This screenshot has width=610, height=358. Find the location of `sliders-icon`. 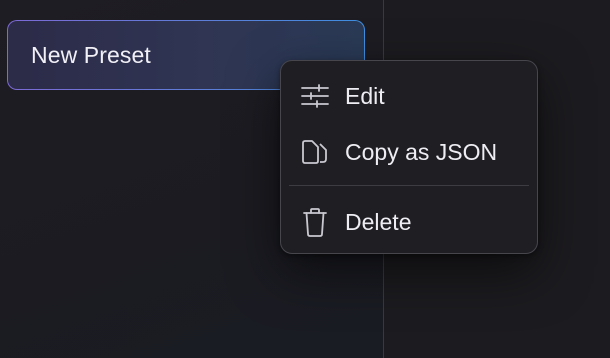

sliders-icon is located at coordinates (315, 96).